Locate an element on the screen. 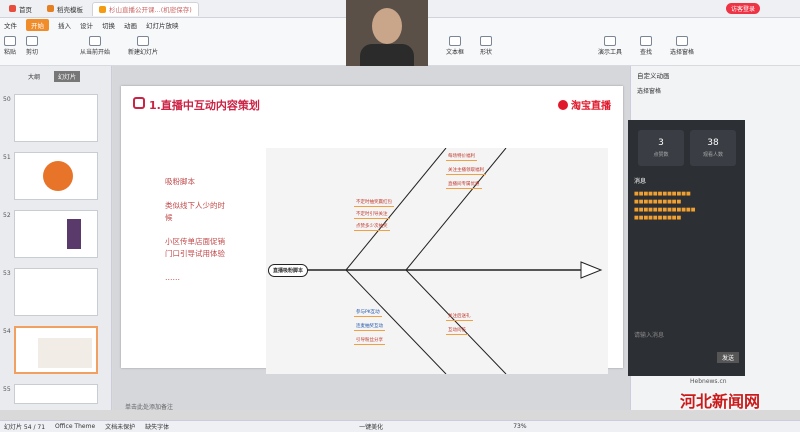 The width and height of the screenshot is (800, 432). login-button: 访客登录 is located at coordinates (742, 8).